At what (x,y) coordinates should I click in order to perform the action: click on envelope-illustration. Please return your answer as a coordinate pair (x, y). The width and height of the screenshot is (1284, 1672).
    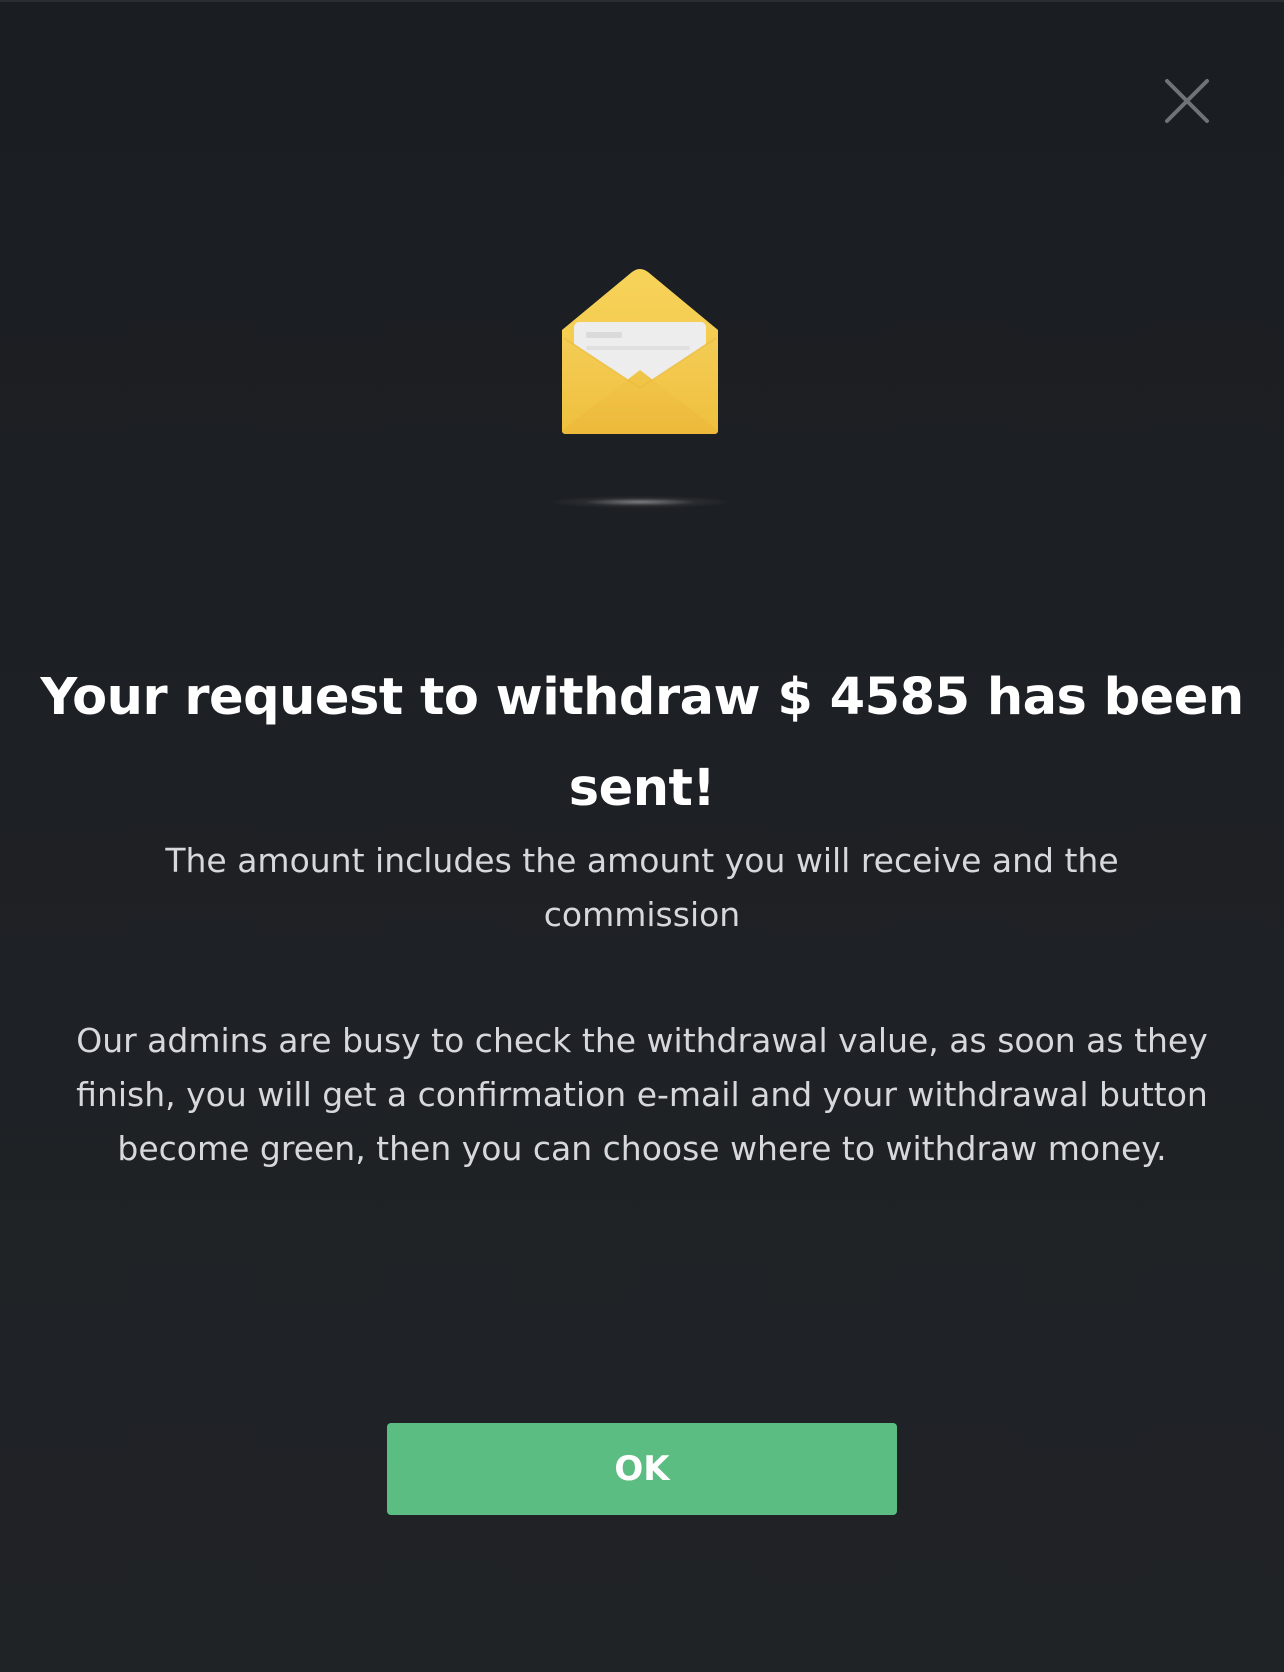
    Looking at the image, I should click on (640, 377).